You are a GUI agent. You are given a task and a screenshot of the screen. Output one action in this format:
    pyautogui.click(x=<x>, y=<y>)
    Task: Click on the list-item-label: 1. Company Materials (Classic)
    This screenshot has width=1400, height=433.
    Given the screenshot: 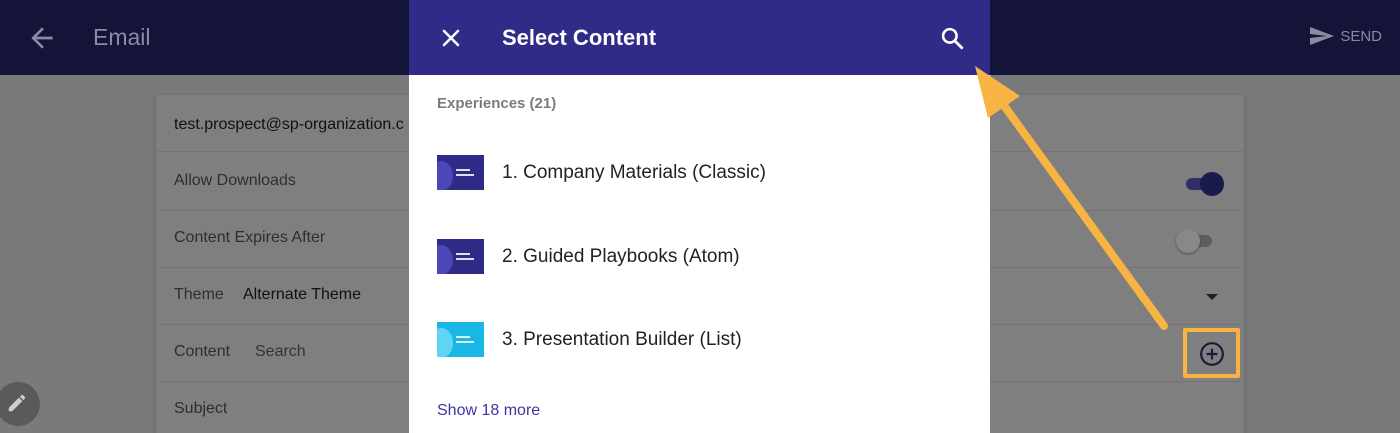 What is the action you would take?
    pyautogui.click(x=634, y=172)
    